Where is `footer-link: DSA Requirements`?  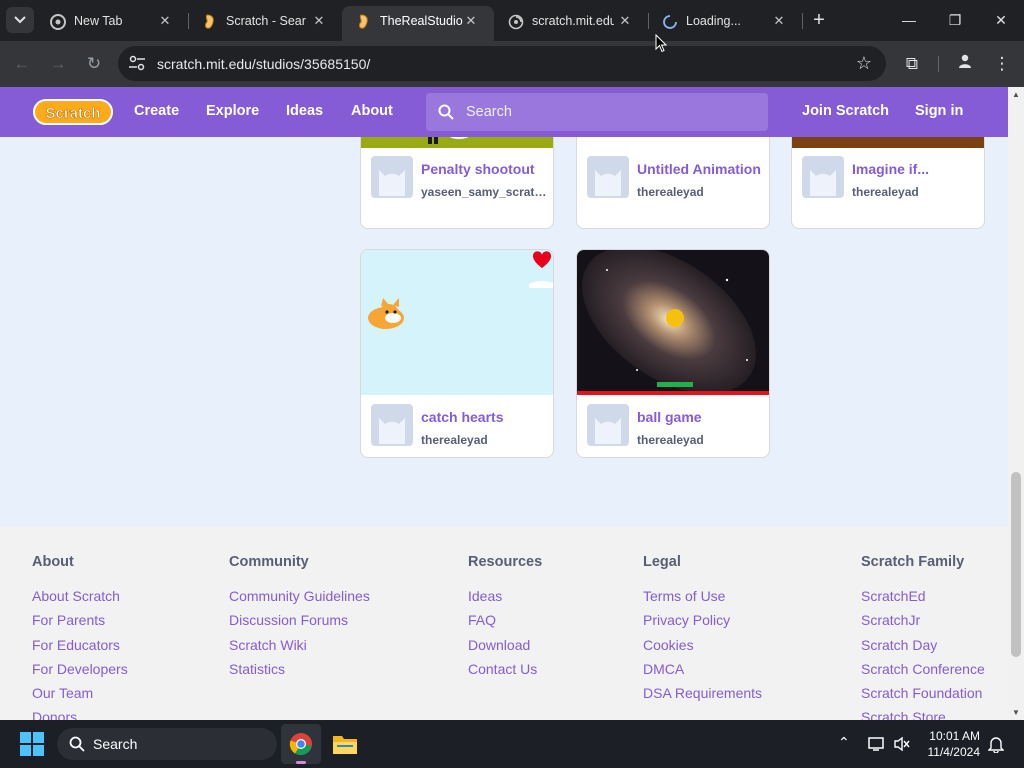 footer-link: DSA Requirements is located at coordinates (702, 693).